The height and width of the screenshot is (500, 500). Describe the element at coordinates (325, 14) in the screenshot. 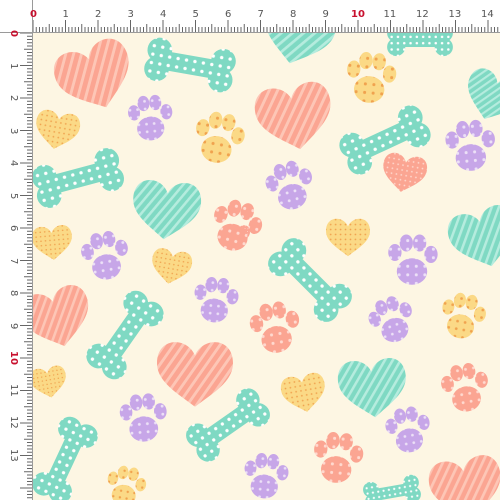

I see `ruler-top-label: 9` at that location.